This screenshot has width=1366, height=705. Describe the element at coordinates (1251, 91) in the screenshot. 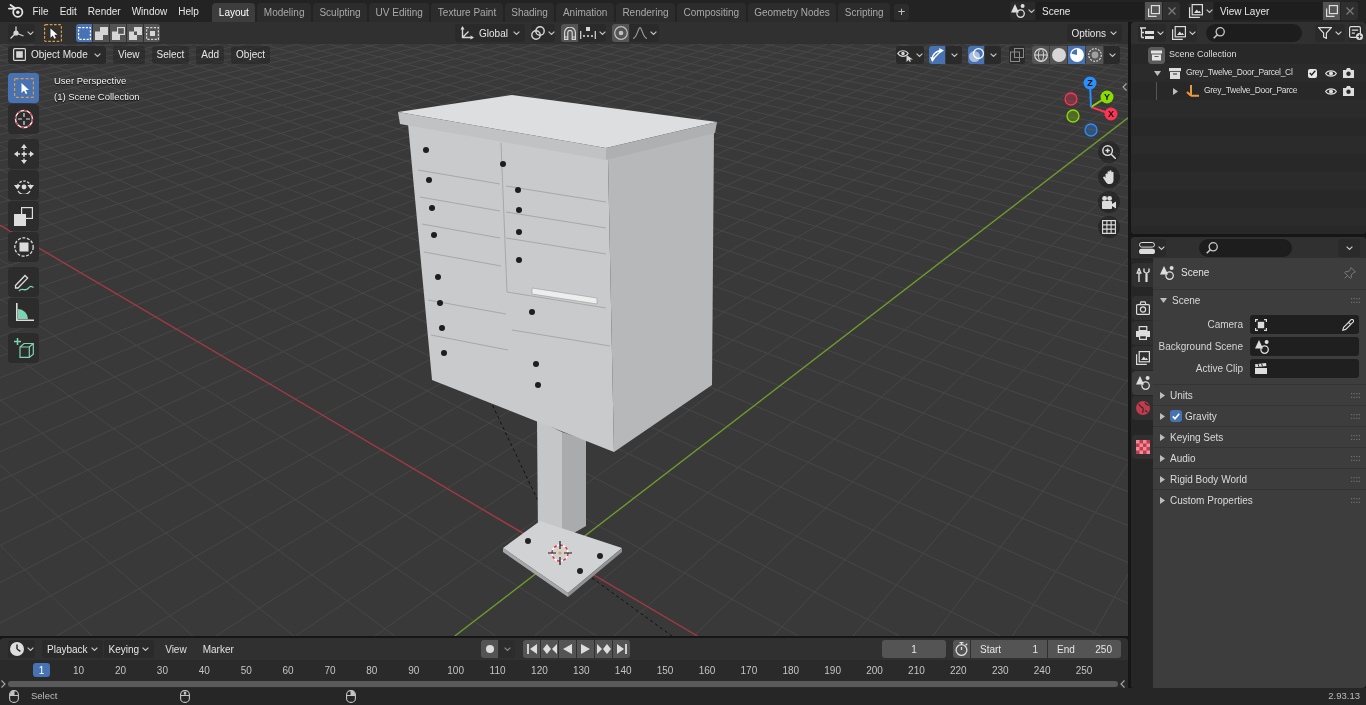

I see `outliner-item: Grey_Twelve_Door_Parce` at that location.